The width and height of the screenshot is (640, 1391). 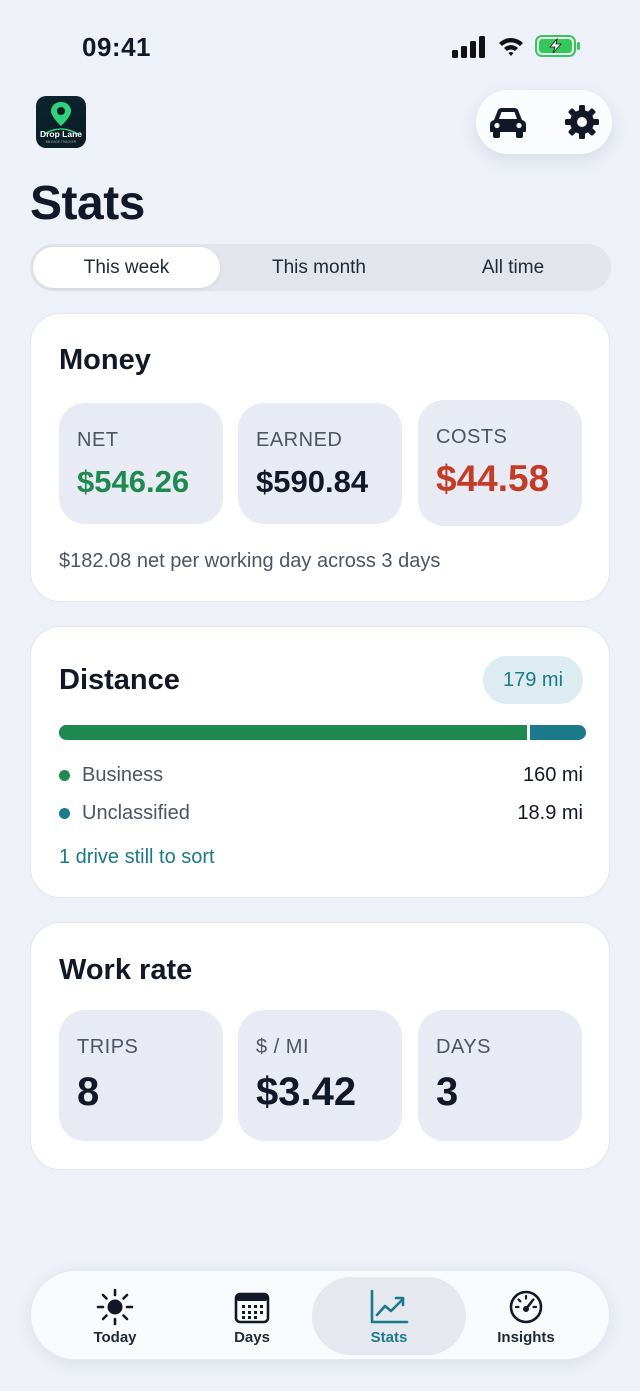 What do you see at coordinates (61, 134) in the screenshot?
I see `logo-text: Drop Lane` at bounding box center [61, 134].